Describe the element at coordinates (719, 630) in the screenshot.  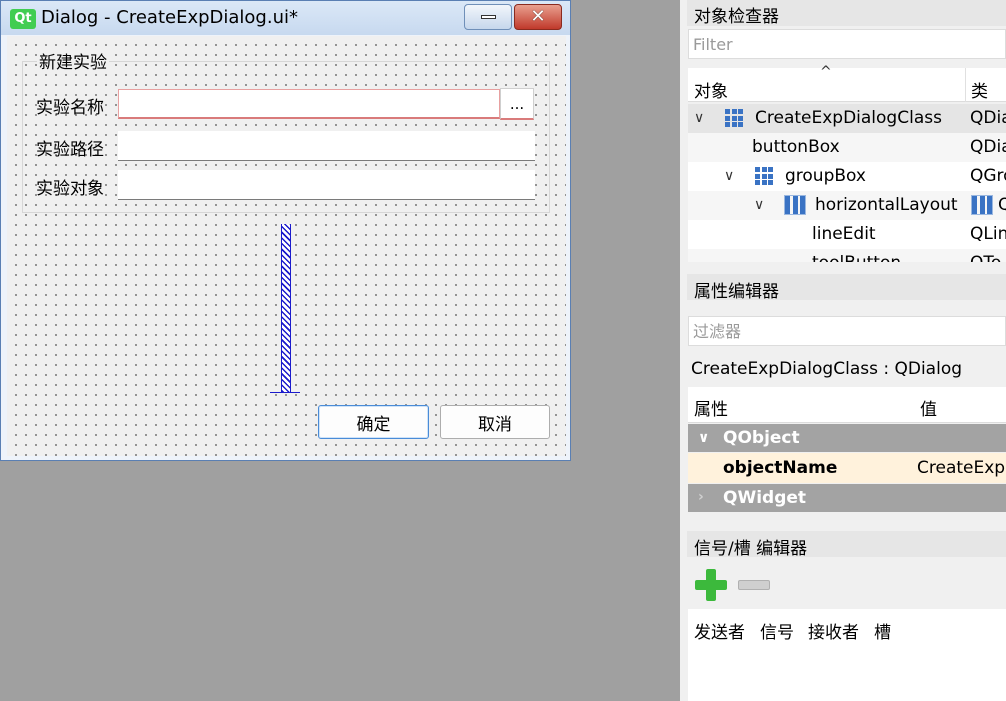
I see `header-sender: 发送者` at that location.